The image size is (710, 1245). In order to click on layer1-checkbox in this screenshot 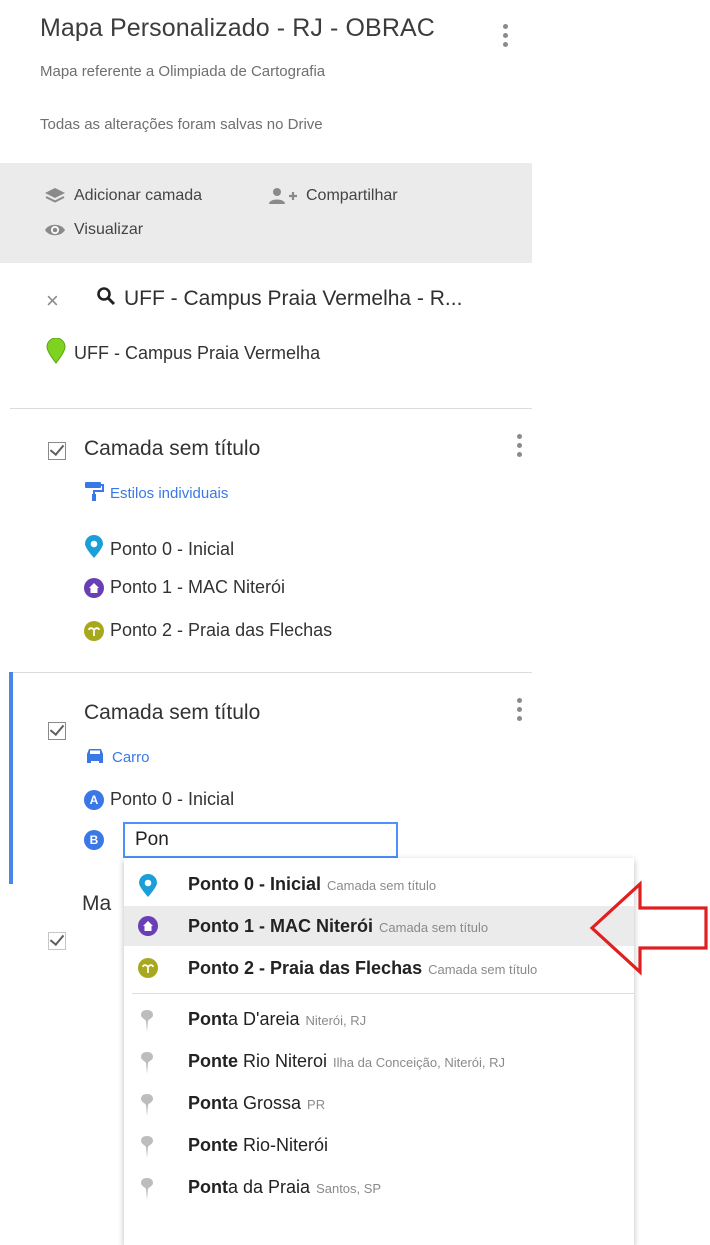, I will do `click(57, 451)`.